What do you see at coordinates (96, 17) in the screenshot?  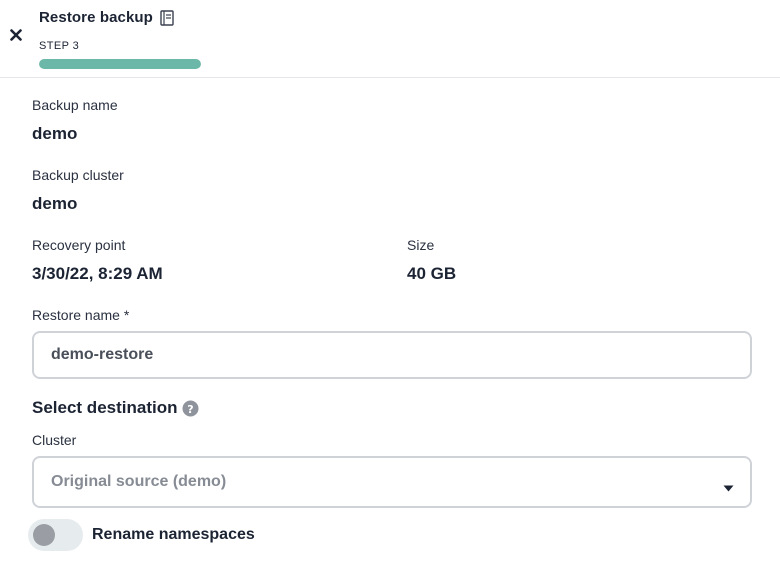 I see `page-title: Restore backup` at bounding box center [96, 17].